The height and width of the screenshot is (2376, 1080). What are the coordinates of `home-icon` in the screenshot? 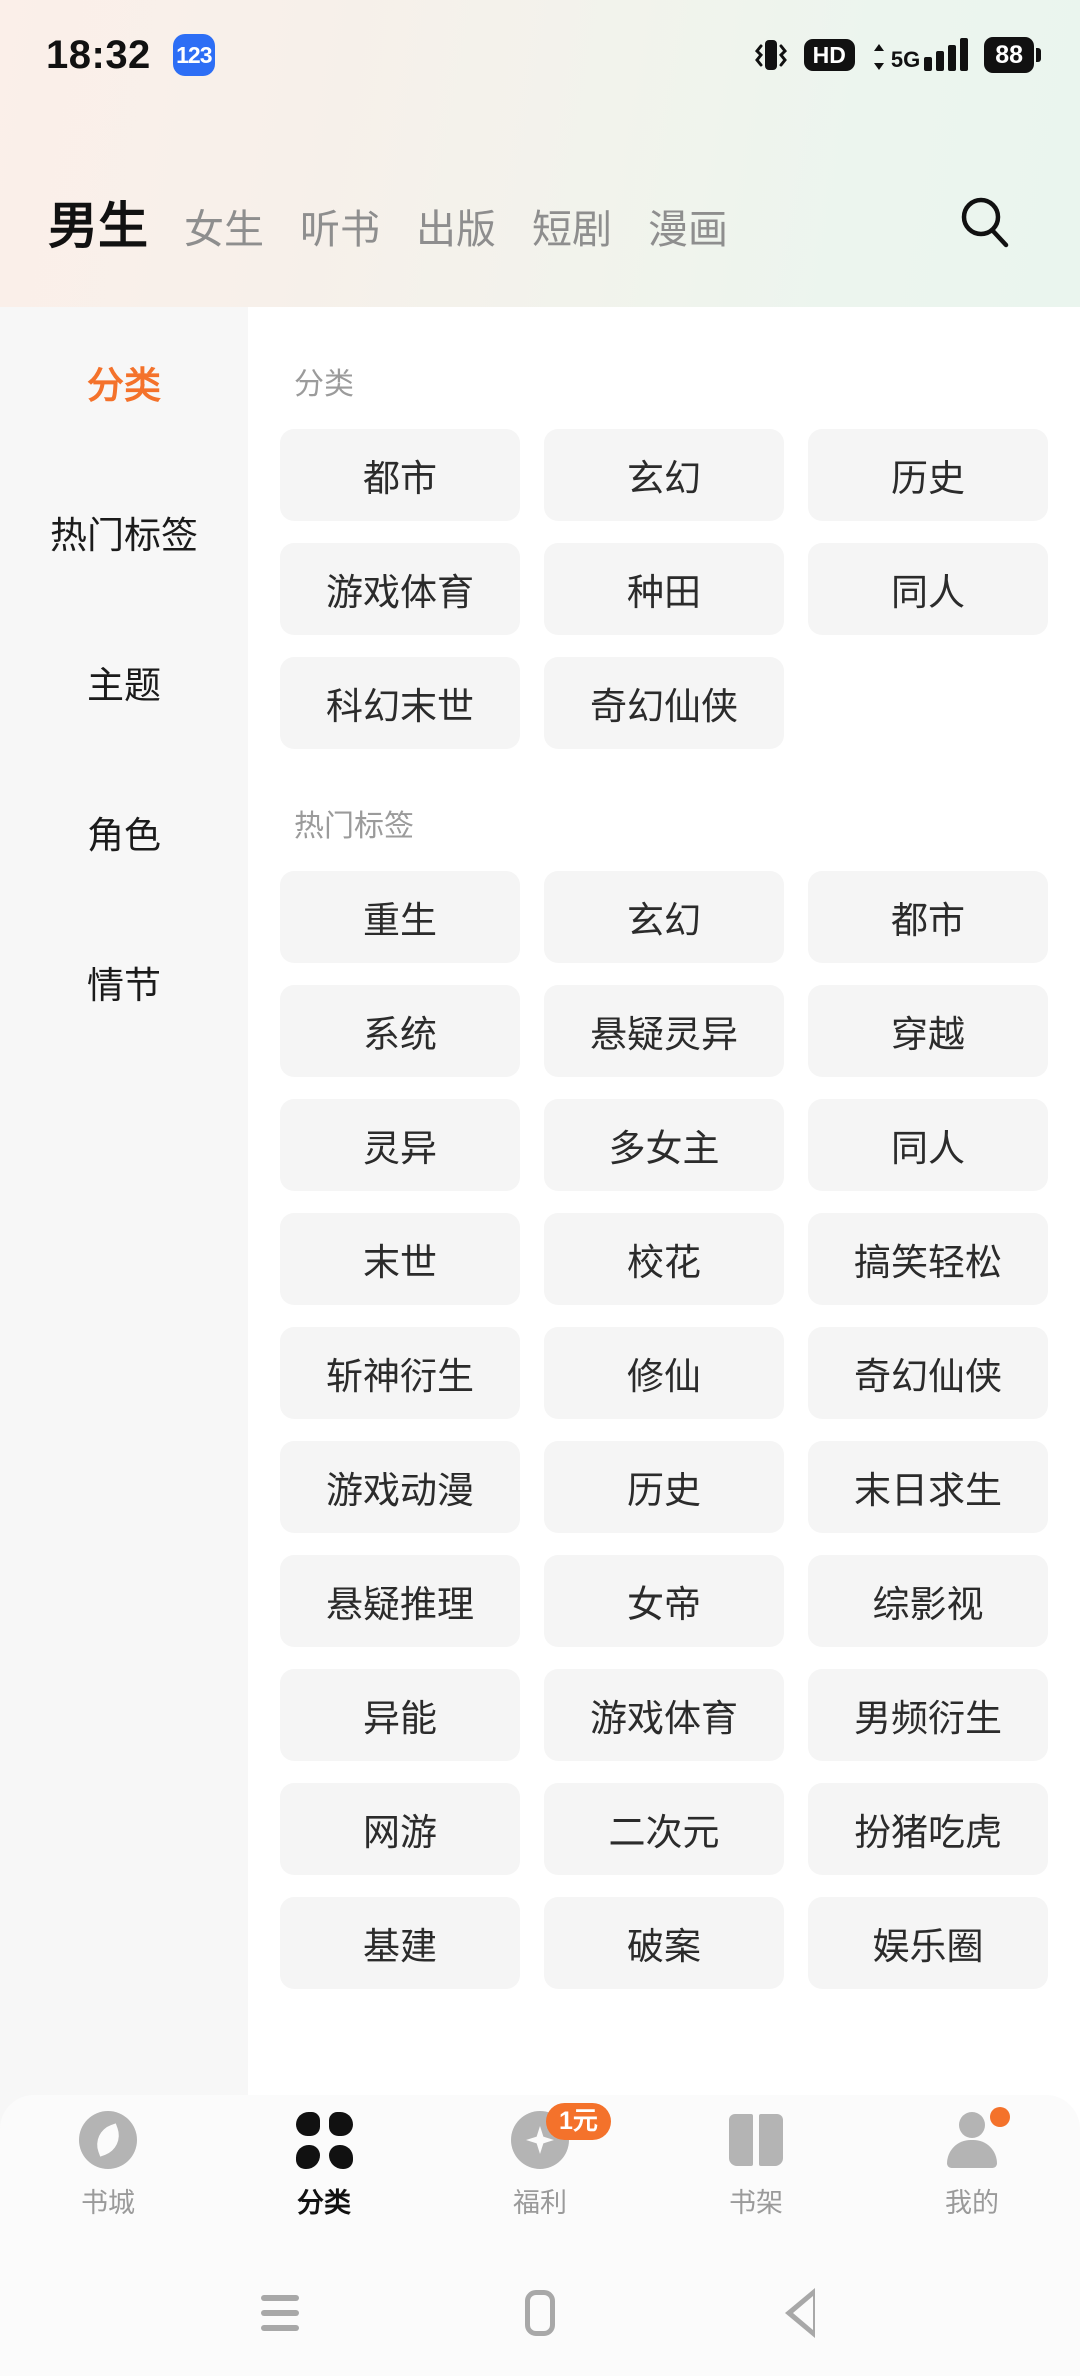 It's located at (540, 2313).